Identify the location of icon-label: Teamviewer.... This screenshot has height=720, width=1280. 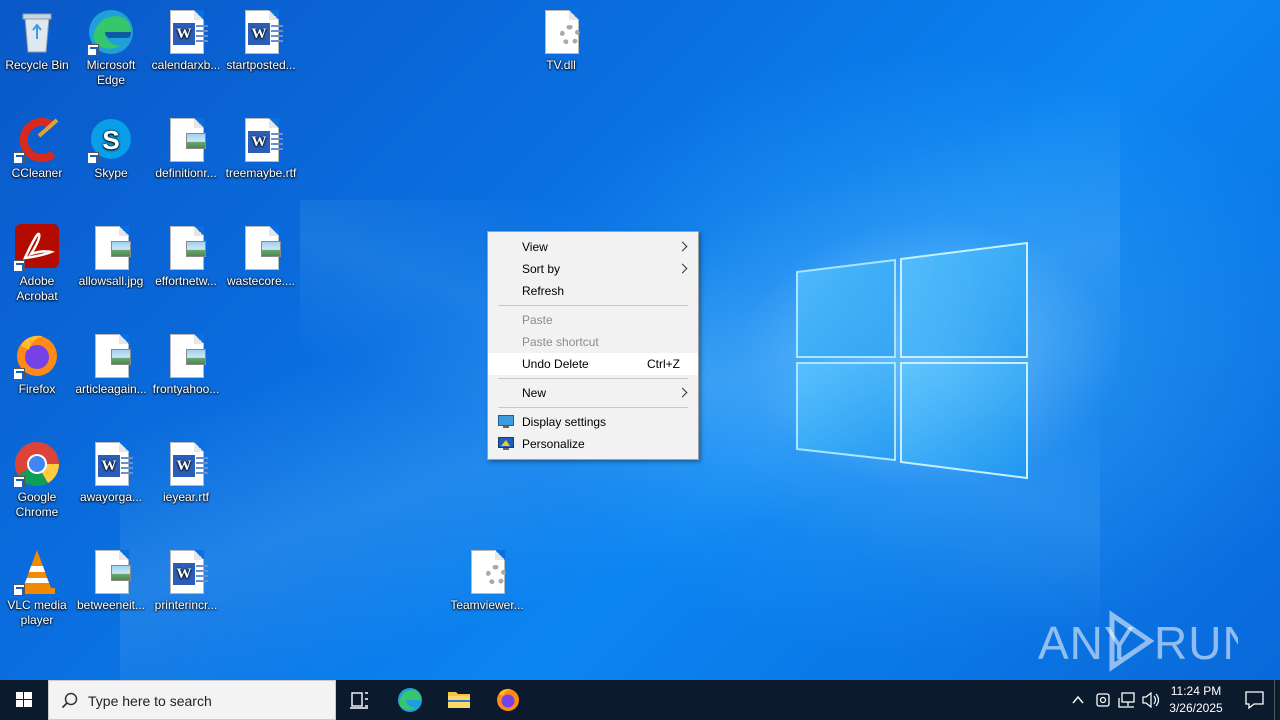
(487, 605).